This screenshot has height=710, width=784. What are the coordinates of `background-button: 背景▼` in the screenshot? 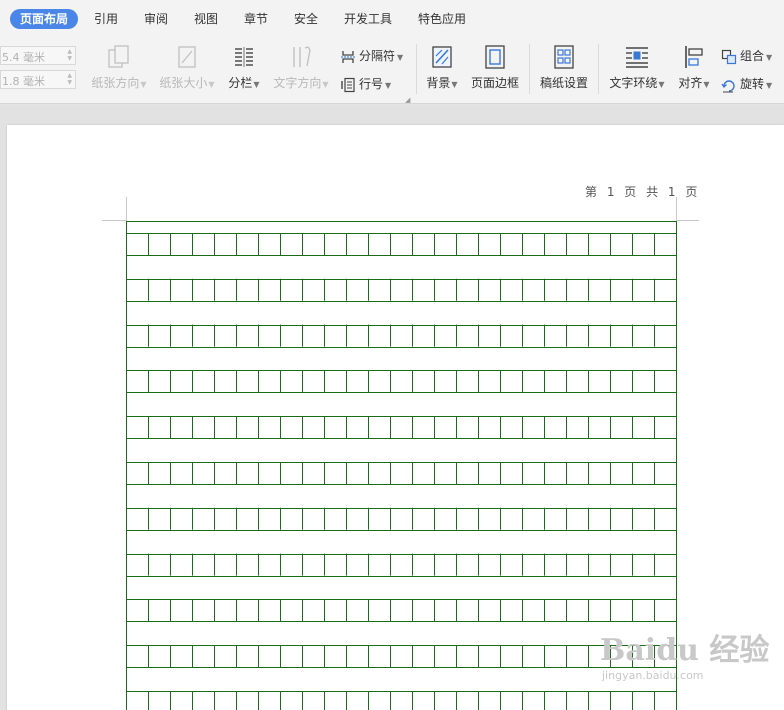 It's located at (442, 67).